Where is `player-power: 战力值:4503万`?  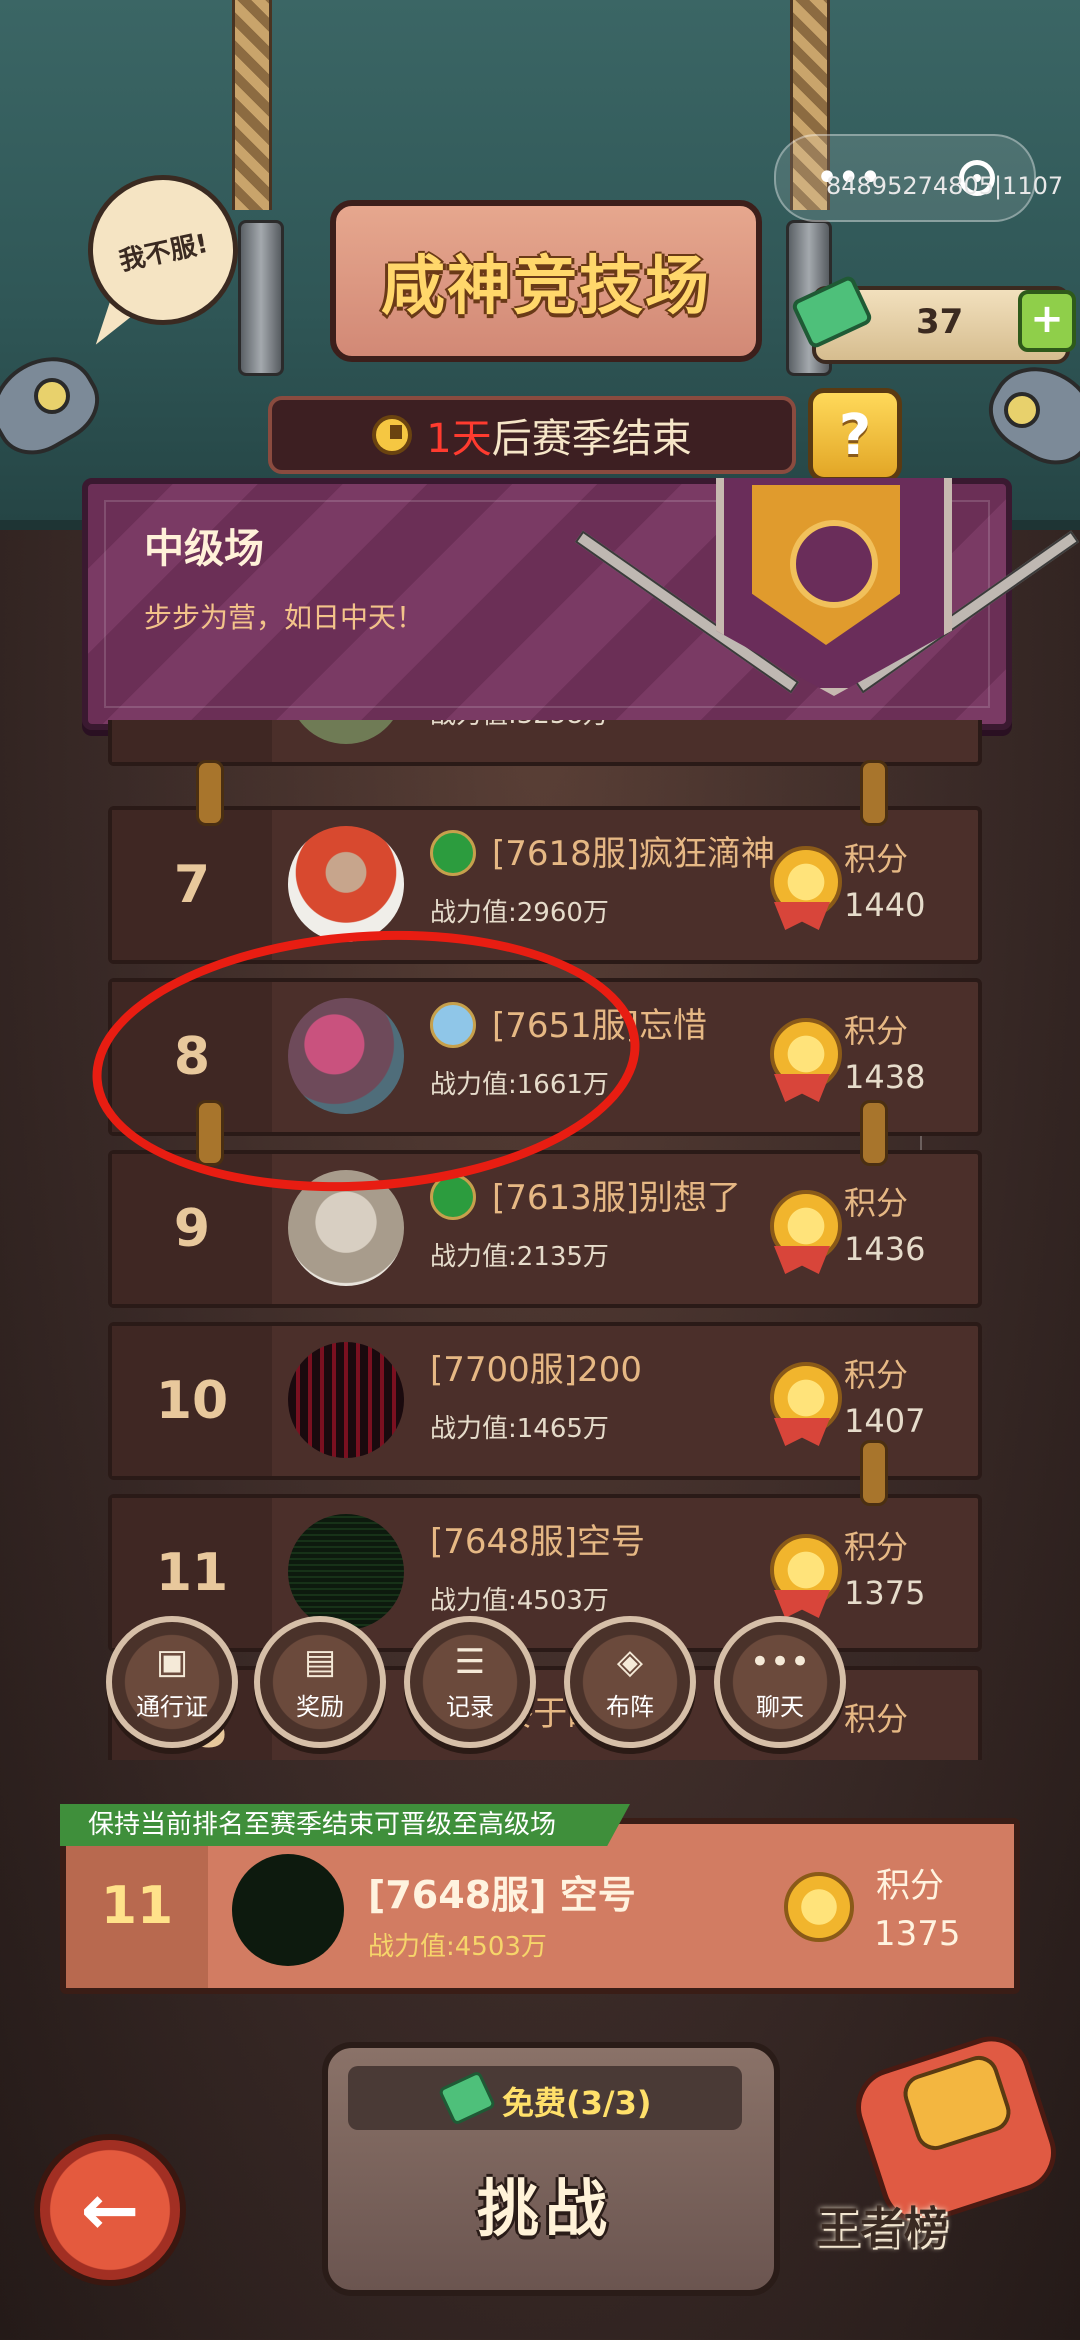
player-power: 战力值:4503万 is located at coordinates (519, 1601).